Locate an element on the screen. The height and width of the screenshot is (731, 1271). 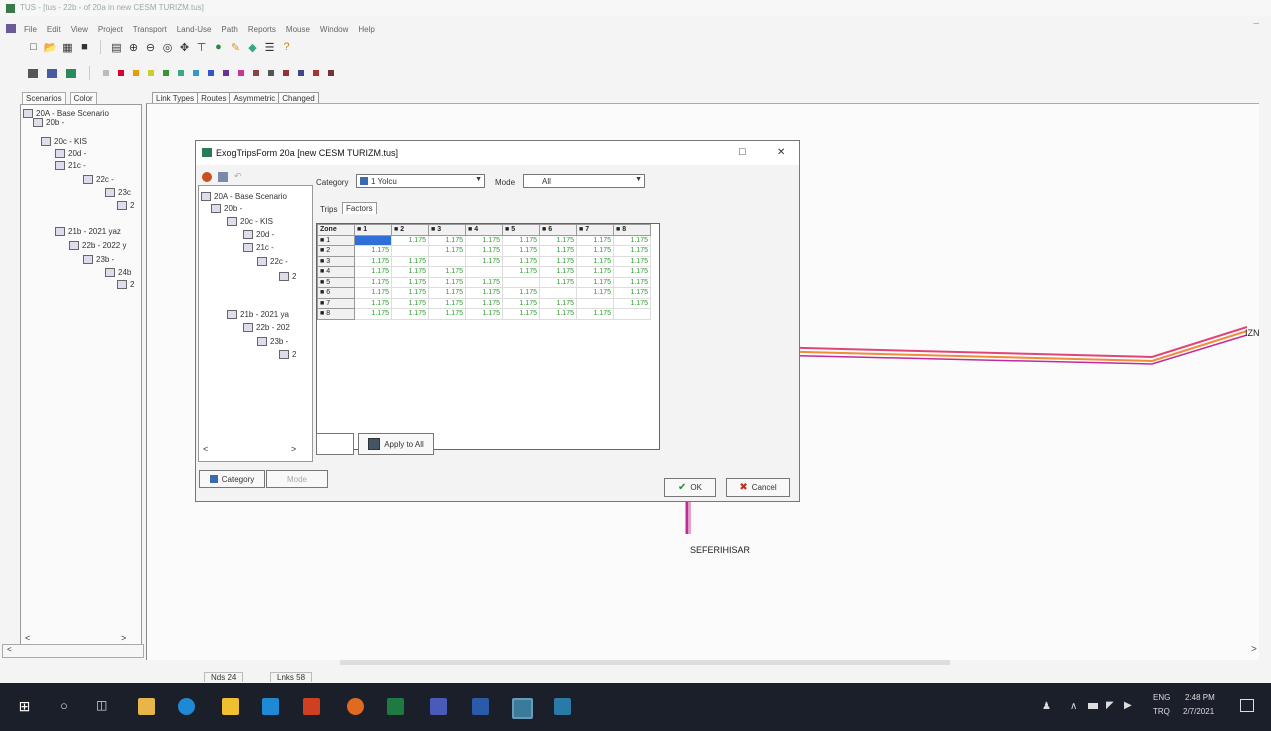
store-icon is located at coordinates (230, 706).